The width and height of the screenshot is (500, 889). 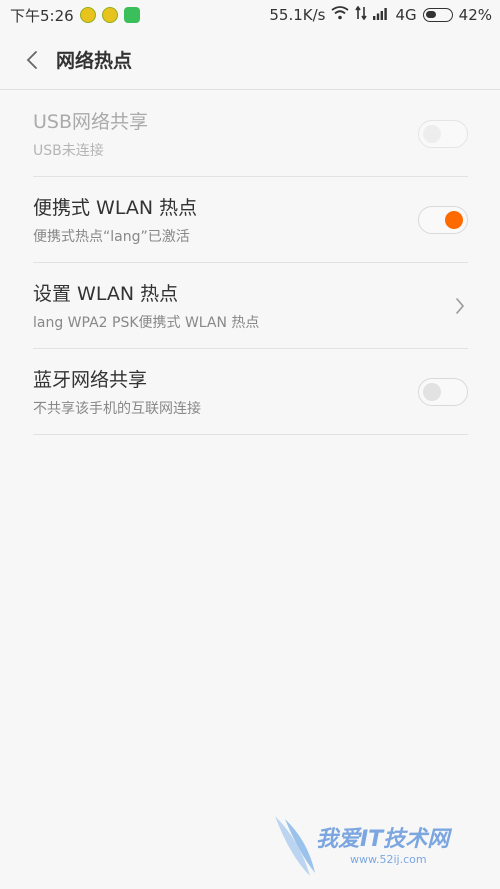 I want to click on data-transfer-icon, so click(x=361, y=14).